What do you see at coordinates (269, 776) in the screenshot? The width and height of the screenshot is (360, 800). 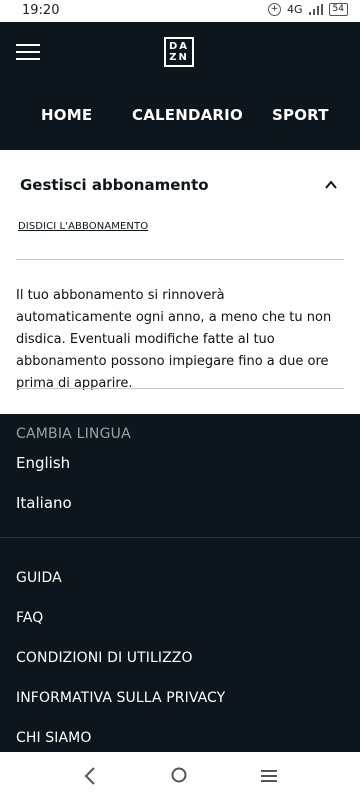 I see `recent-apps-icon` at bounding box center [269, 776].